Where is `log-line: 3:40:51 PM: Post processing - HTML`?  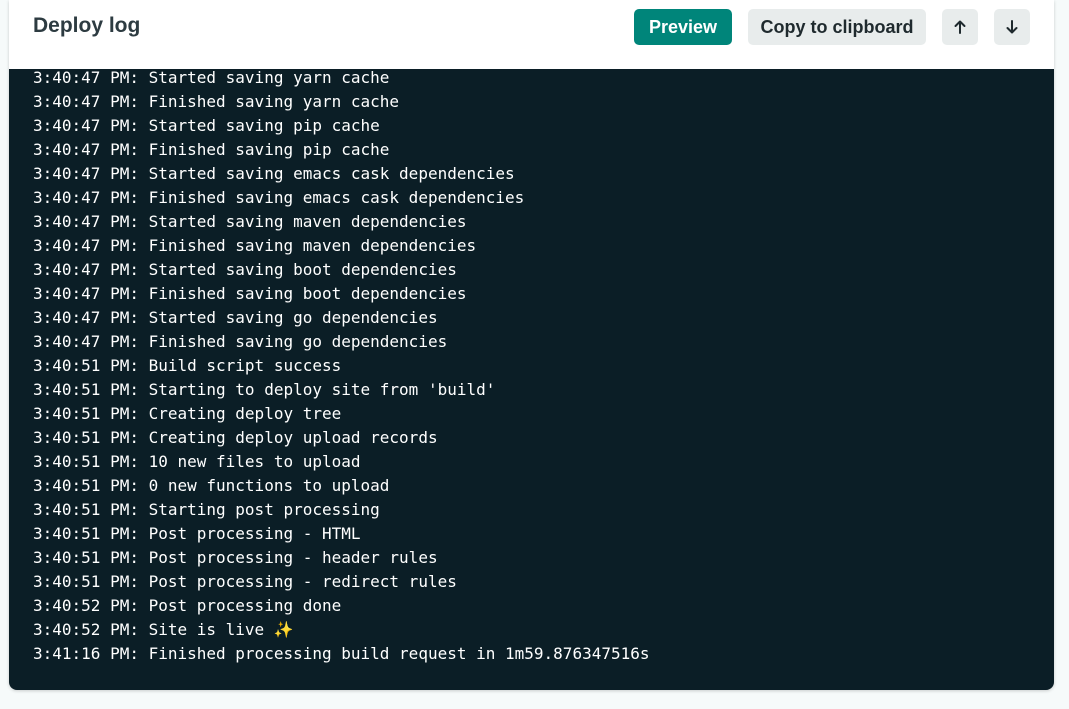 log-line: 3:40:51 PM: Post processing - HTML is located at coordinates (197, 533).